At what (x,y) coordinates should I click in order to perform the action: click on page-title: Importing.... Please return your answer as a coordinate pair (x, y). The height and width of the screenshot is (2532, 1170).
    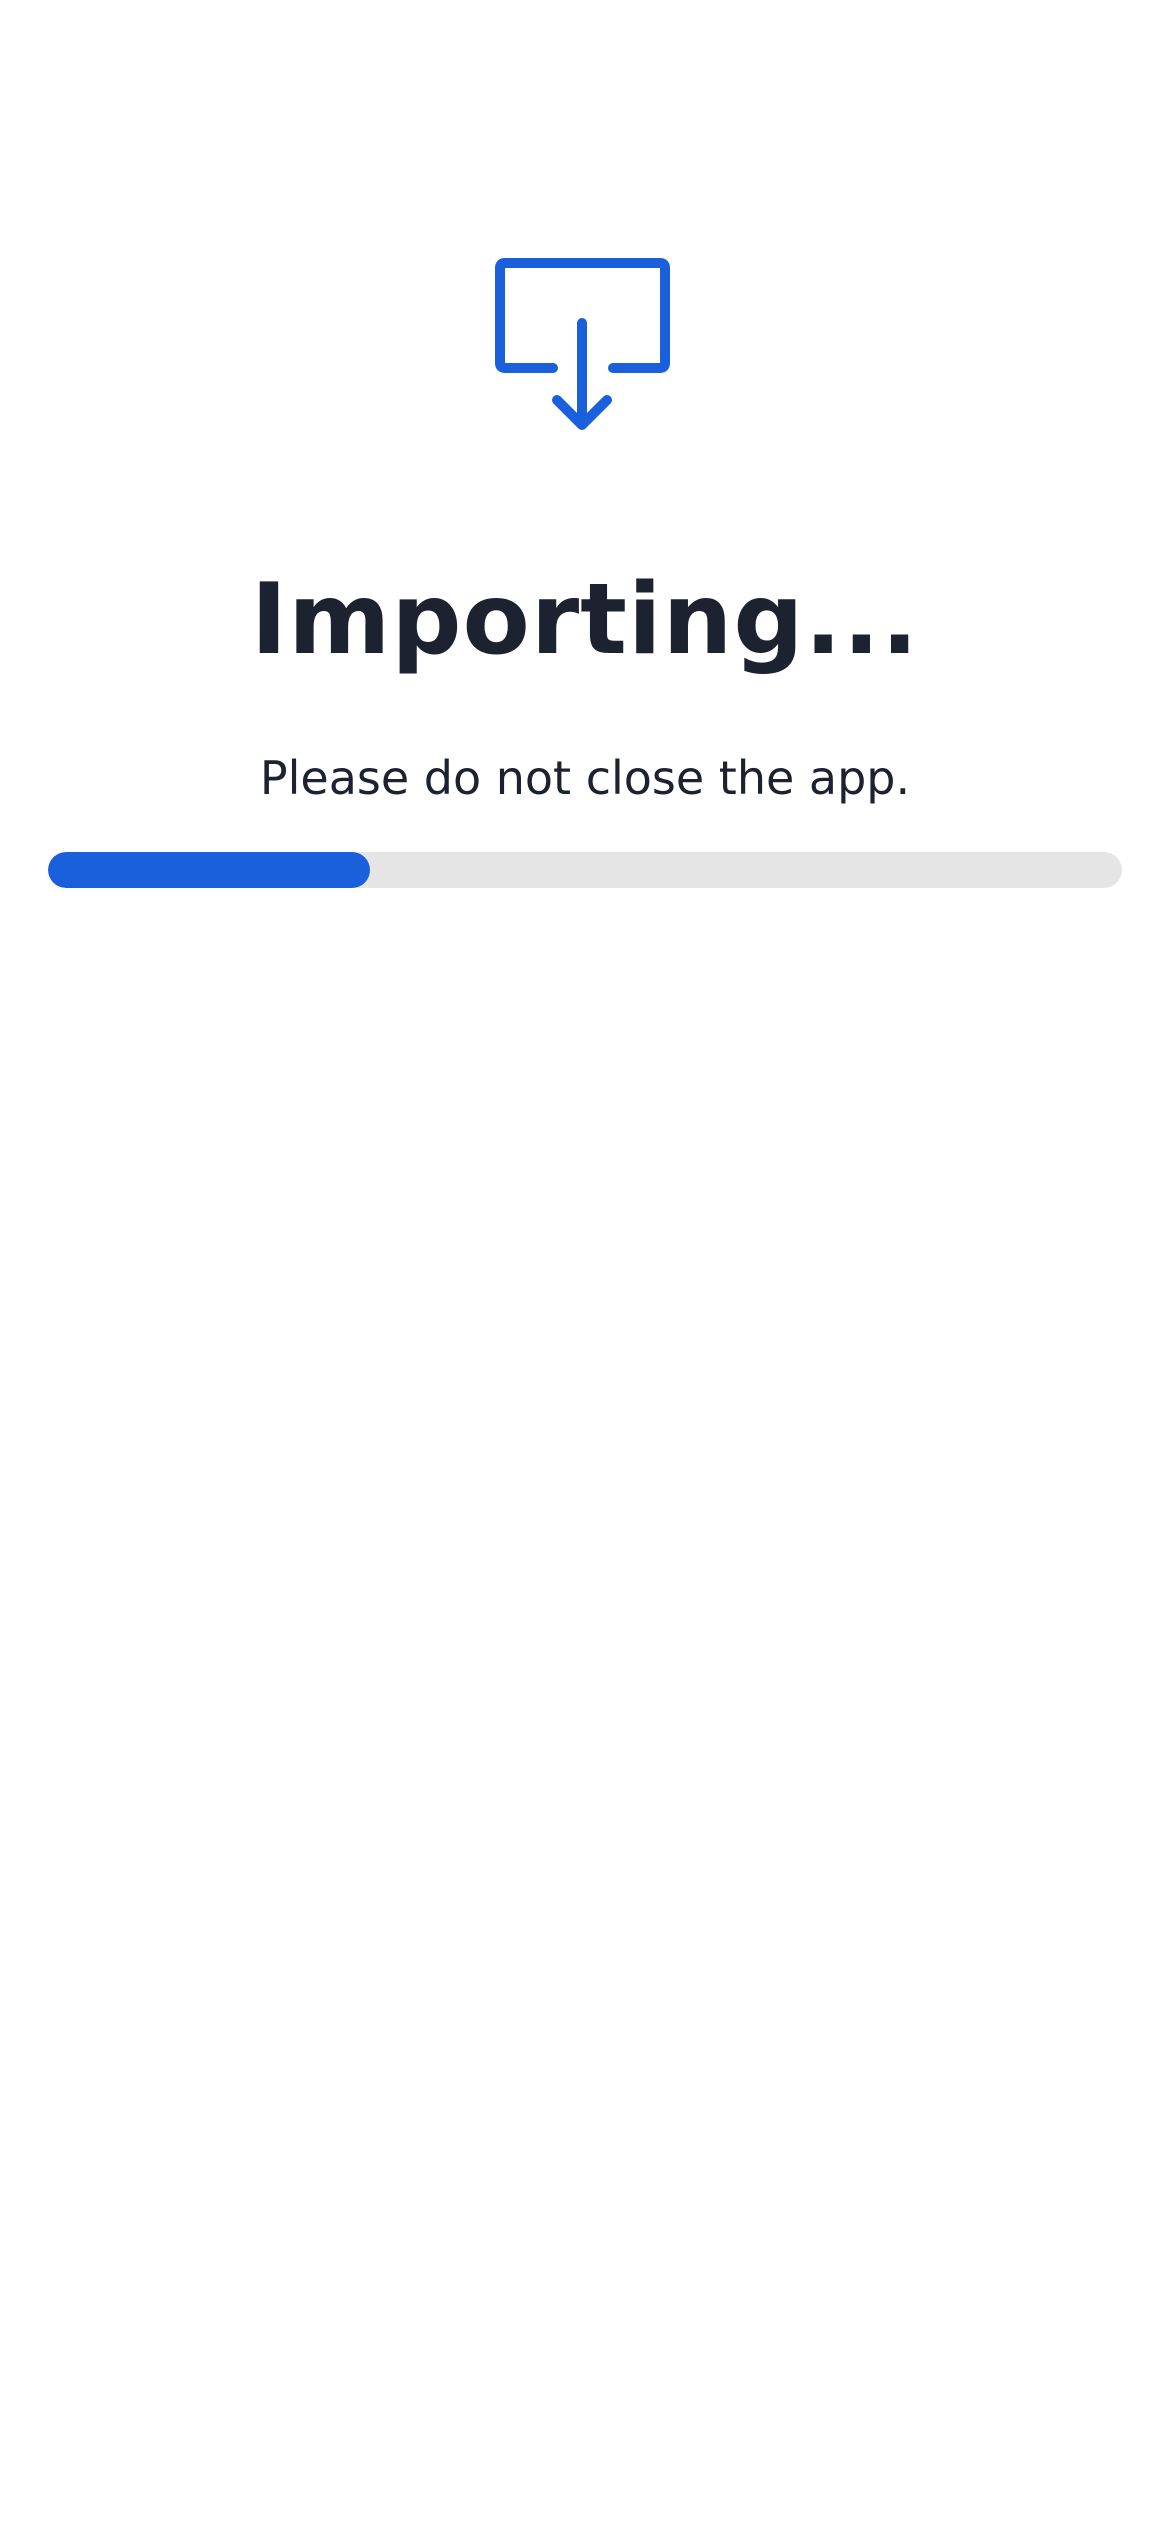
    Looking at the image, I should click on (585, 620).